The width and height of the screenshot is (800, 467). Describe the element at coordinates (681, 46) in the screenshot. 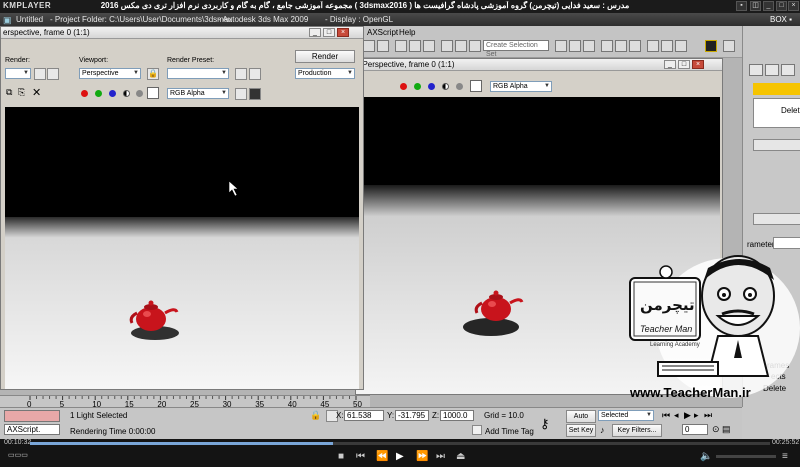

I see `quick-render-icon` at that location.